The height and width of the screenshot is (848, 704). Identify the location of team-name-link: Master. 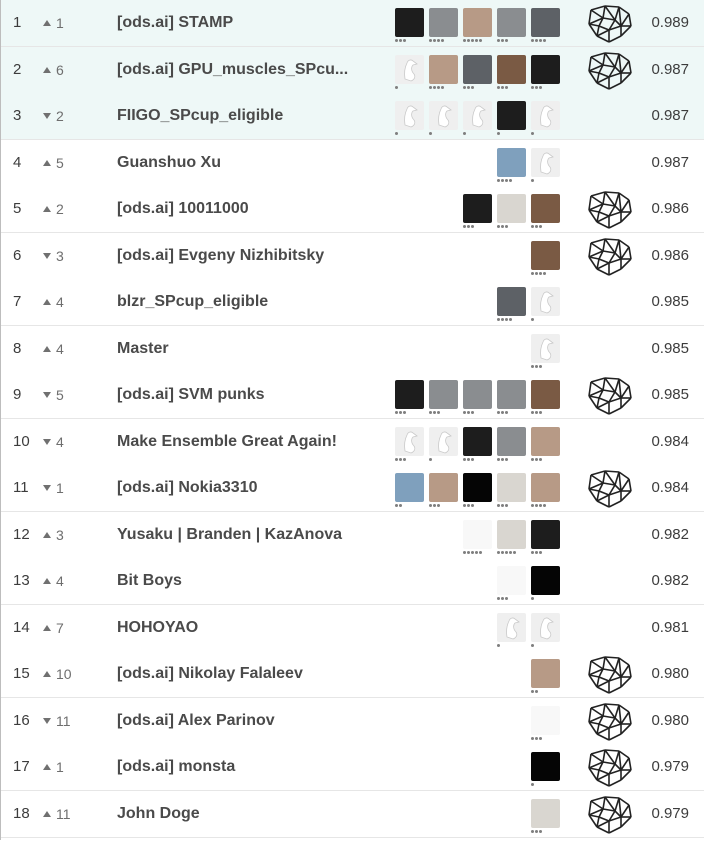
(252, 349).